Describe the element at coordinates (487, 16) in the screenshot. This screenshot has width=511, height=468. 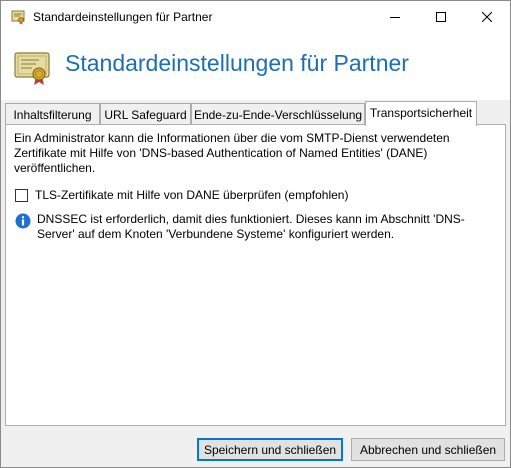
I see `close-button` at that location.